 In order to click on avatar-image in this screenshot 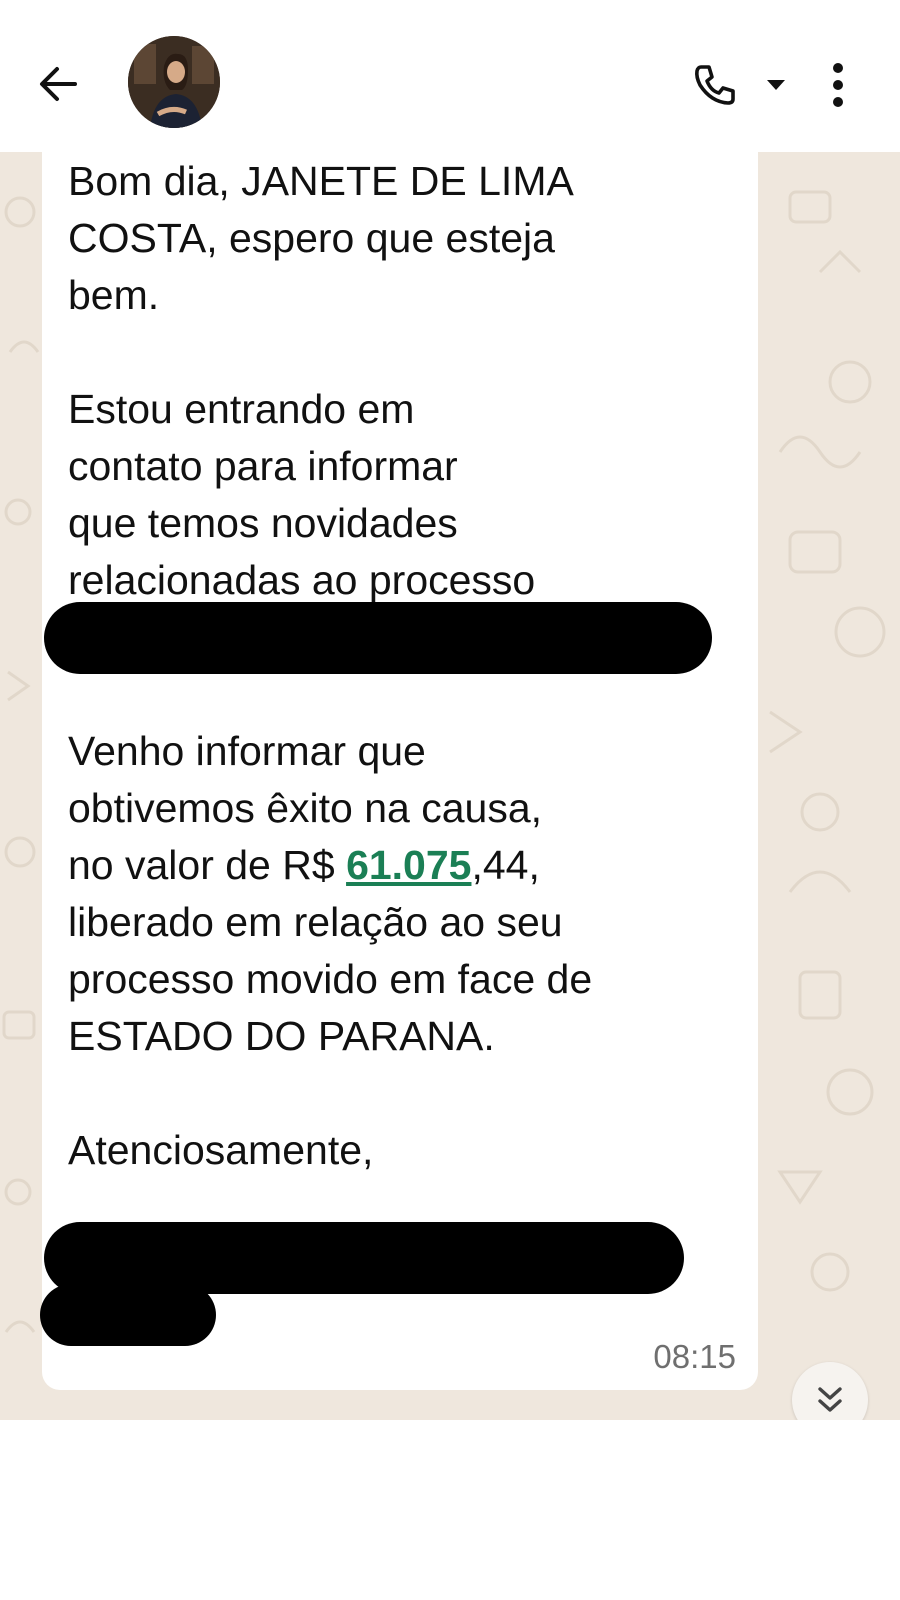, I will do `click(174, 82)`.